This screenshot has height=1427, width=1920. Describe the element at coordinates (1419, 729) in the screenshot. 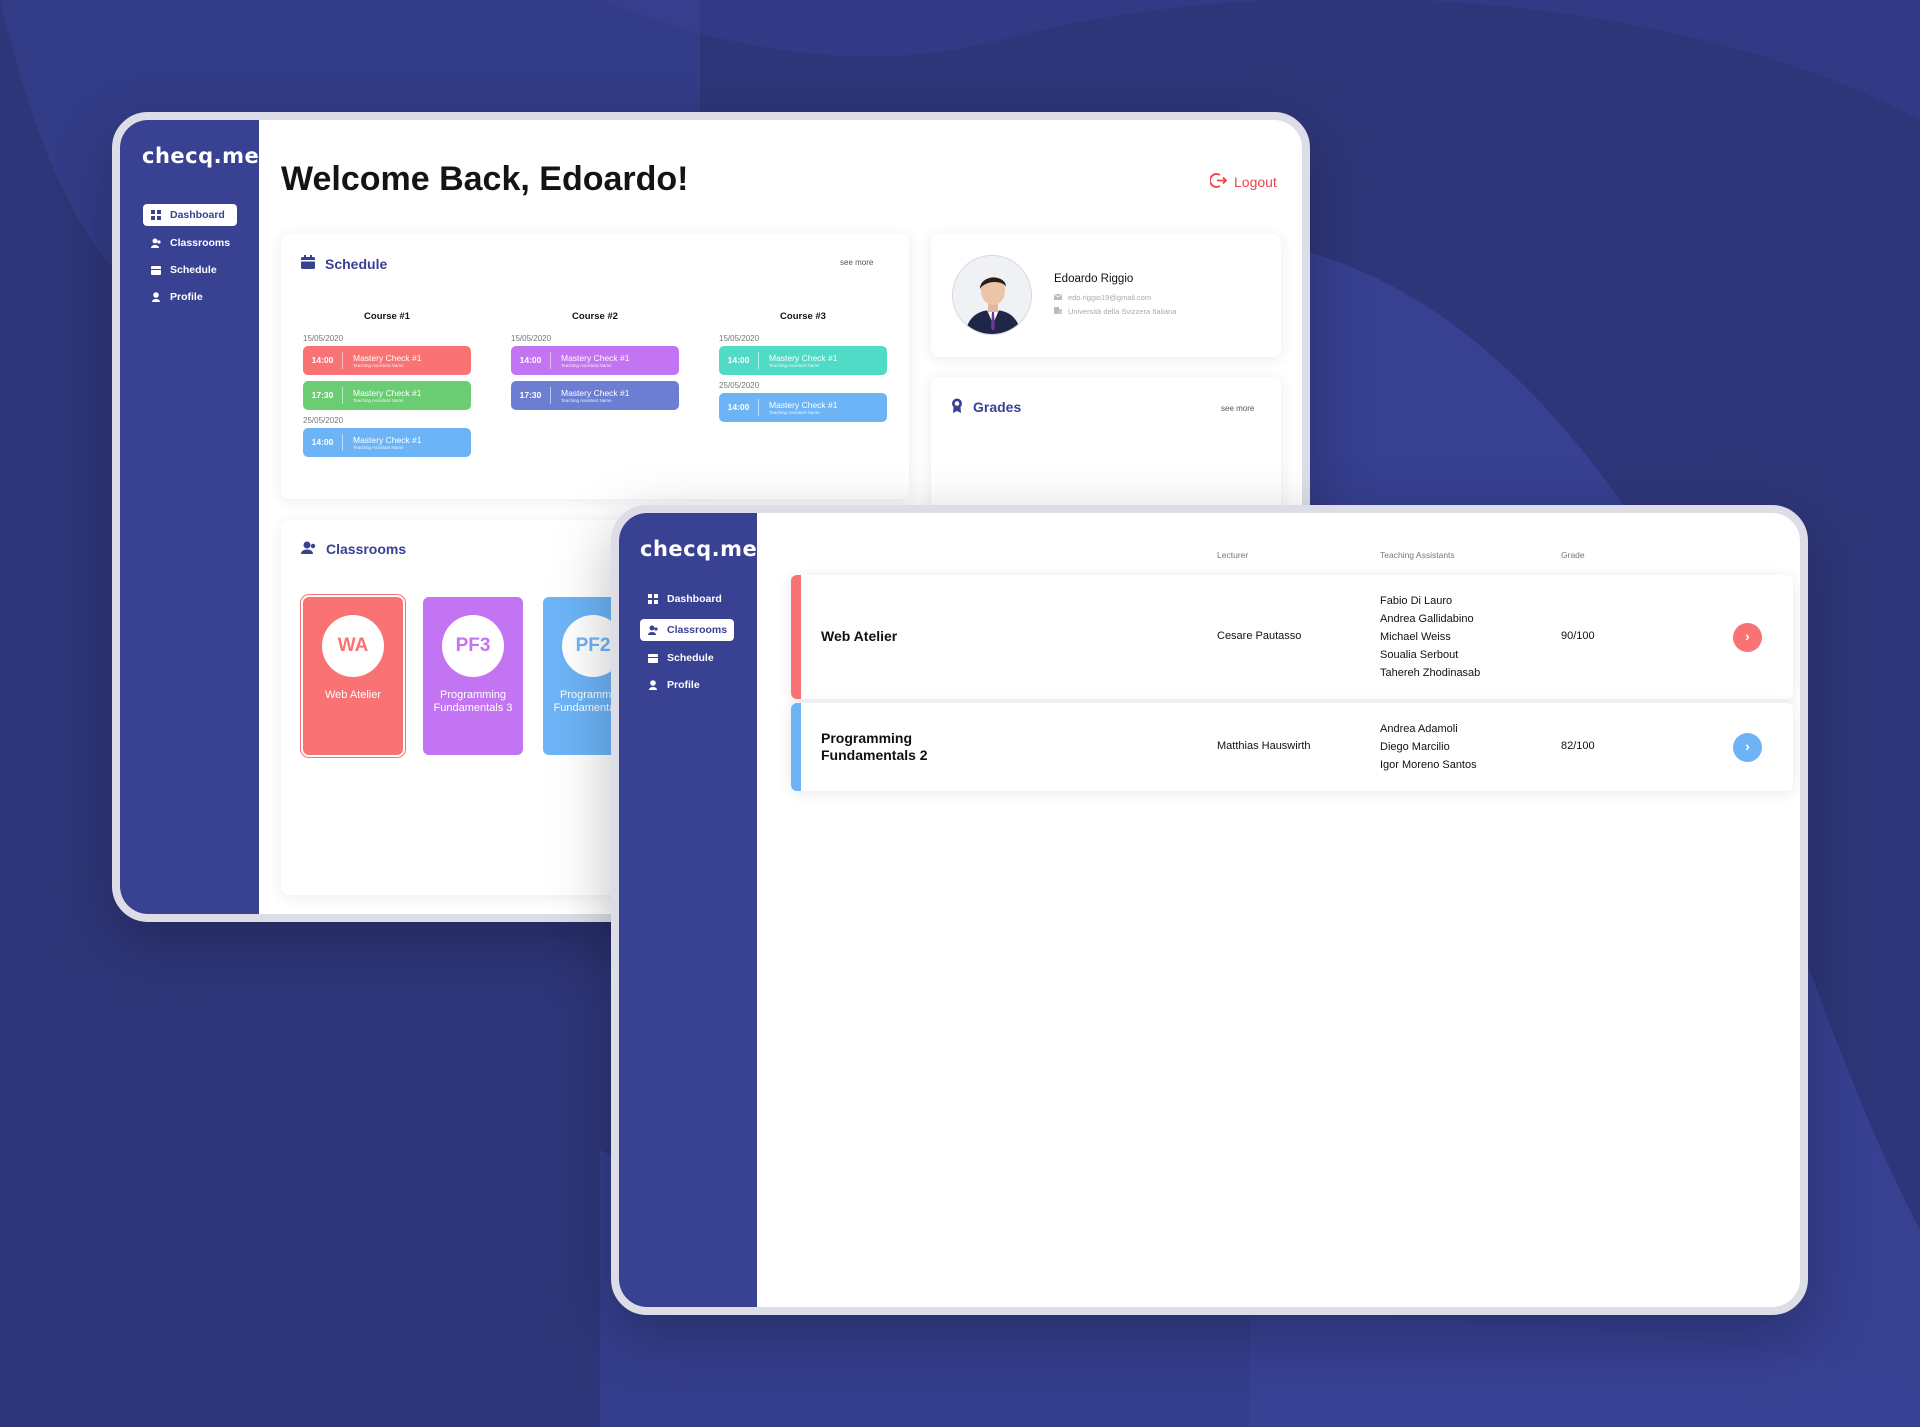

I see `ta-name: Andrea Adamoli` at that location.